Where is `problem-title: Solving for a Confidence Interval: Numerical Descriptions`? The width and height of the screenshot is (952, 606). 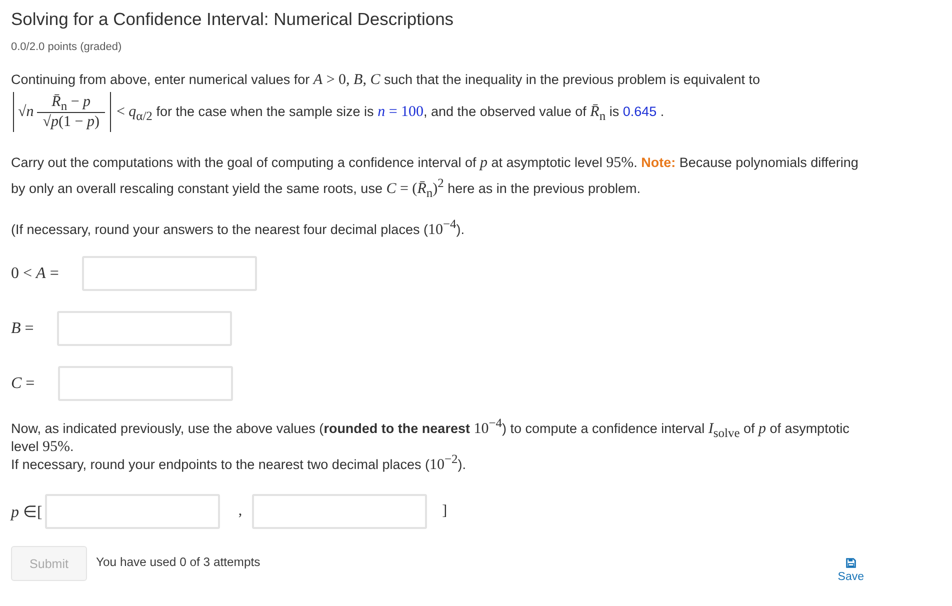 problem-title: Solving for a Confidence Interval: Numerical Descriptions is located at coordinates (233, 19).